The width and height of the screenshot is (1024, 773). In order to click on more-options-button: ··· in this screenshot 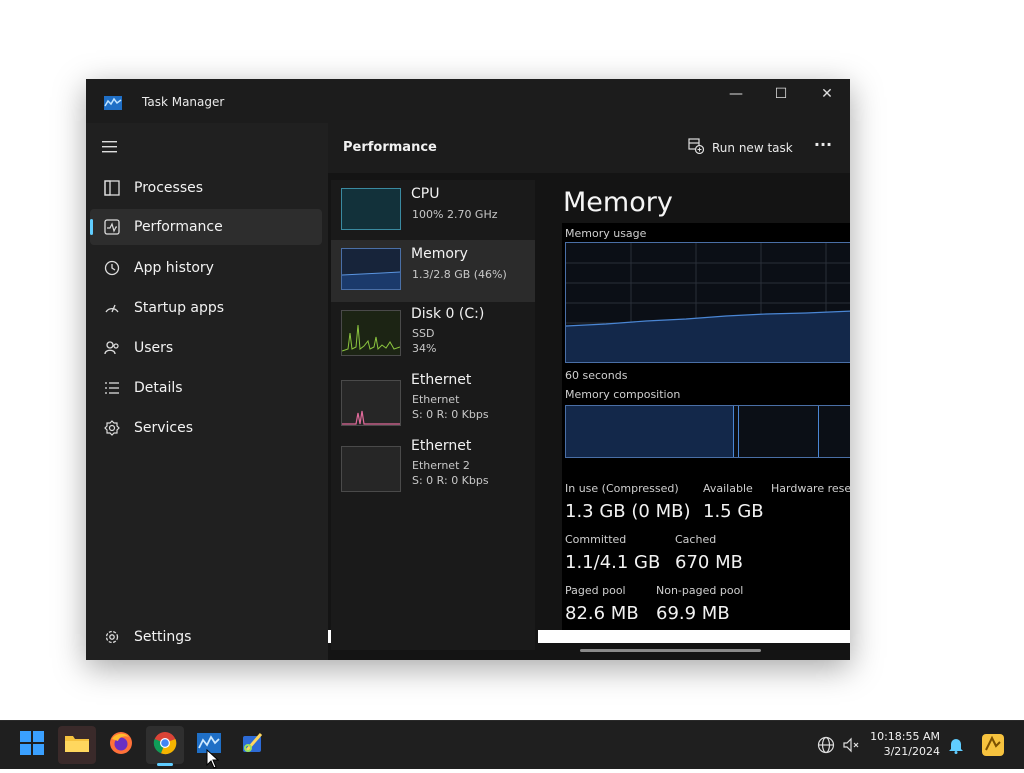, I will do `click(823, 147)`.